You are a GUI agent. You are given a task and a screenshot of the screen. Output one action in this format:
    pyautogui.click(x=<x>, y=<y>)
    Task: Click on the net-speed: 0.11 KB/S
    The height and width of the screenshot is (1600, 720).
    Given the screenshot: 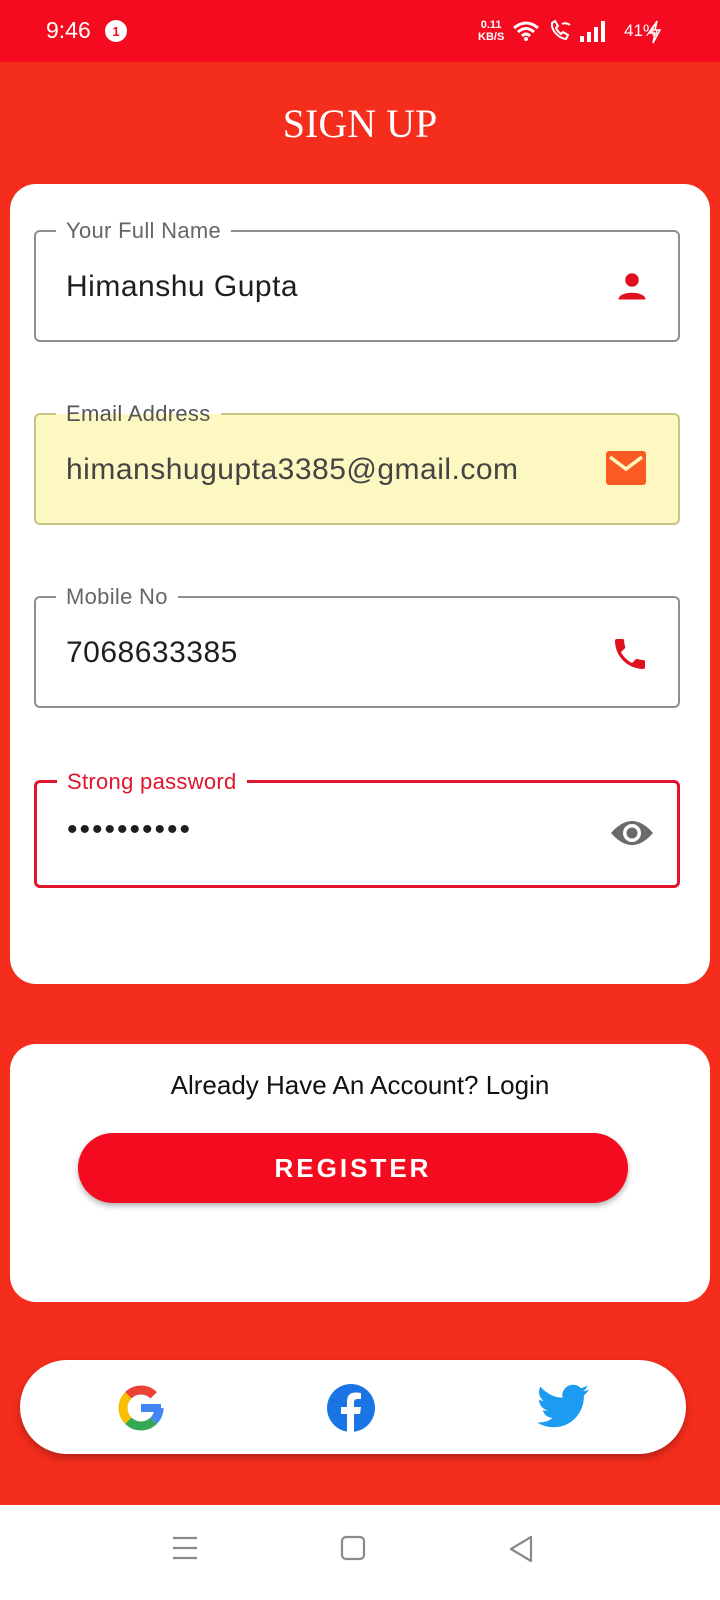 What is the action you would take?
    pyautogui.click(x=491, y=31)
    